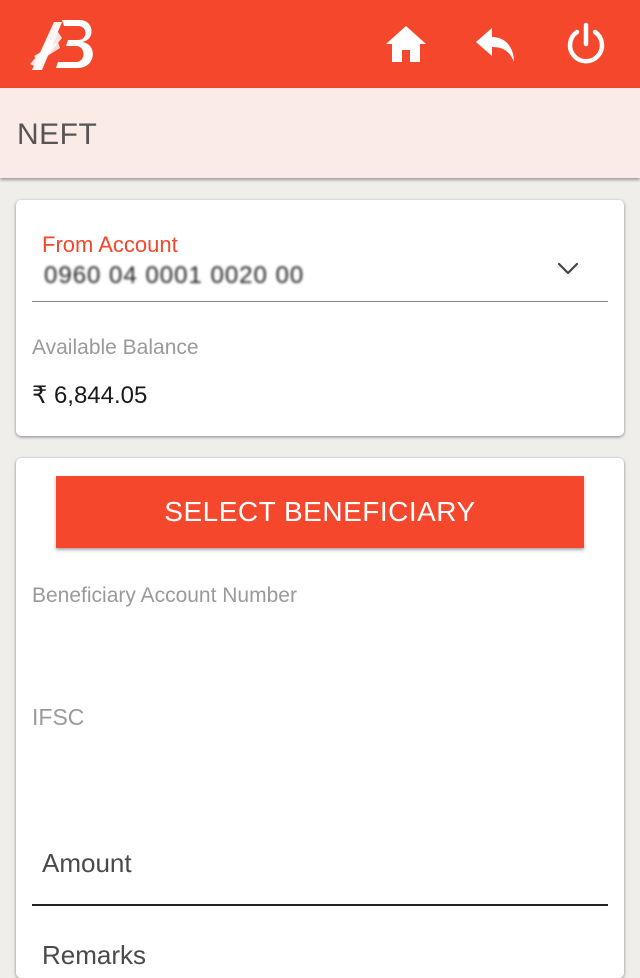 This screenshot has width=640, height=978. What do you see at coordinates (320, 905) in the screenshot?
I see `amount-underline` at bounding box center [320, 905].